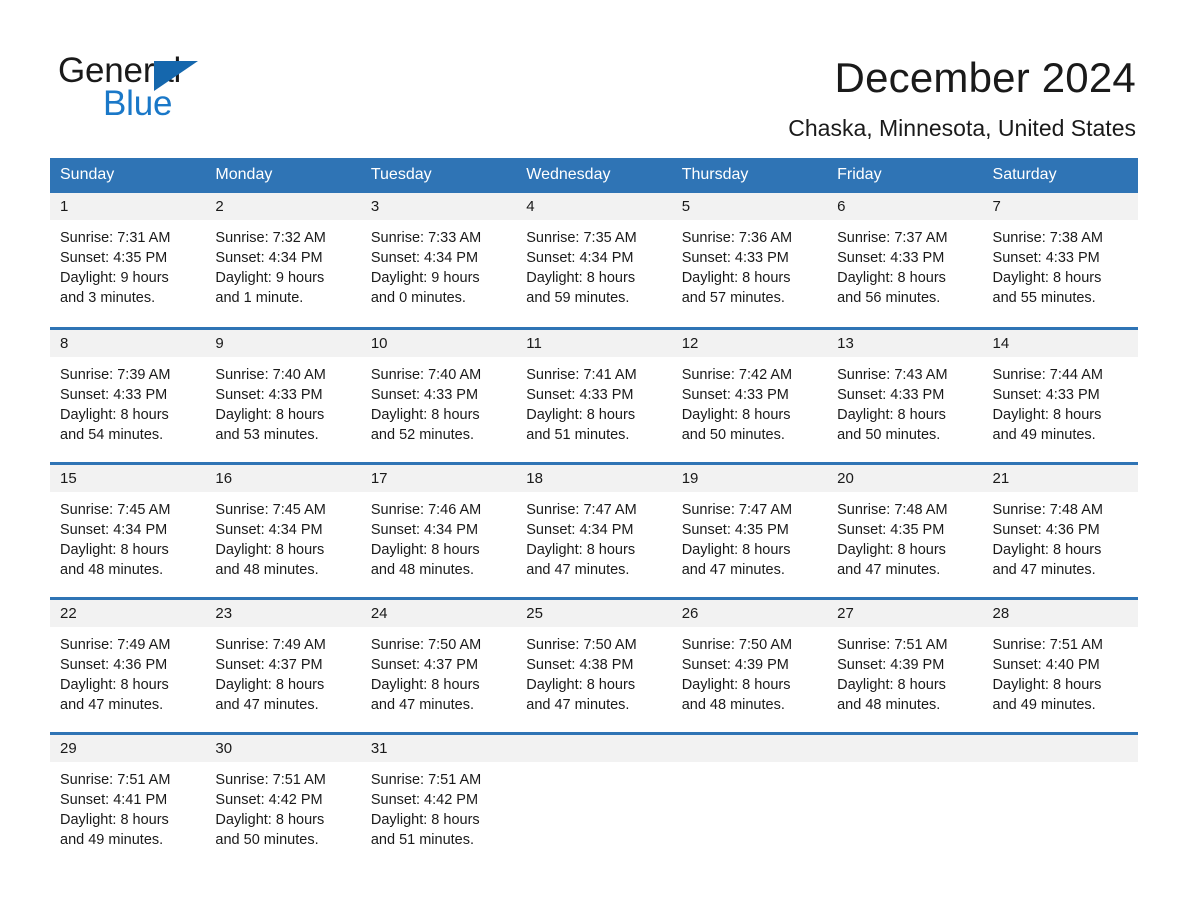 The height and width of the screenshot is (918, 1188). Describe the element at coordinates (735, 664) in the screenshot. I see `sunset-text: Sunset: 4:39 PM` at that location.